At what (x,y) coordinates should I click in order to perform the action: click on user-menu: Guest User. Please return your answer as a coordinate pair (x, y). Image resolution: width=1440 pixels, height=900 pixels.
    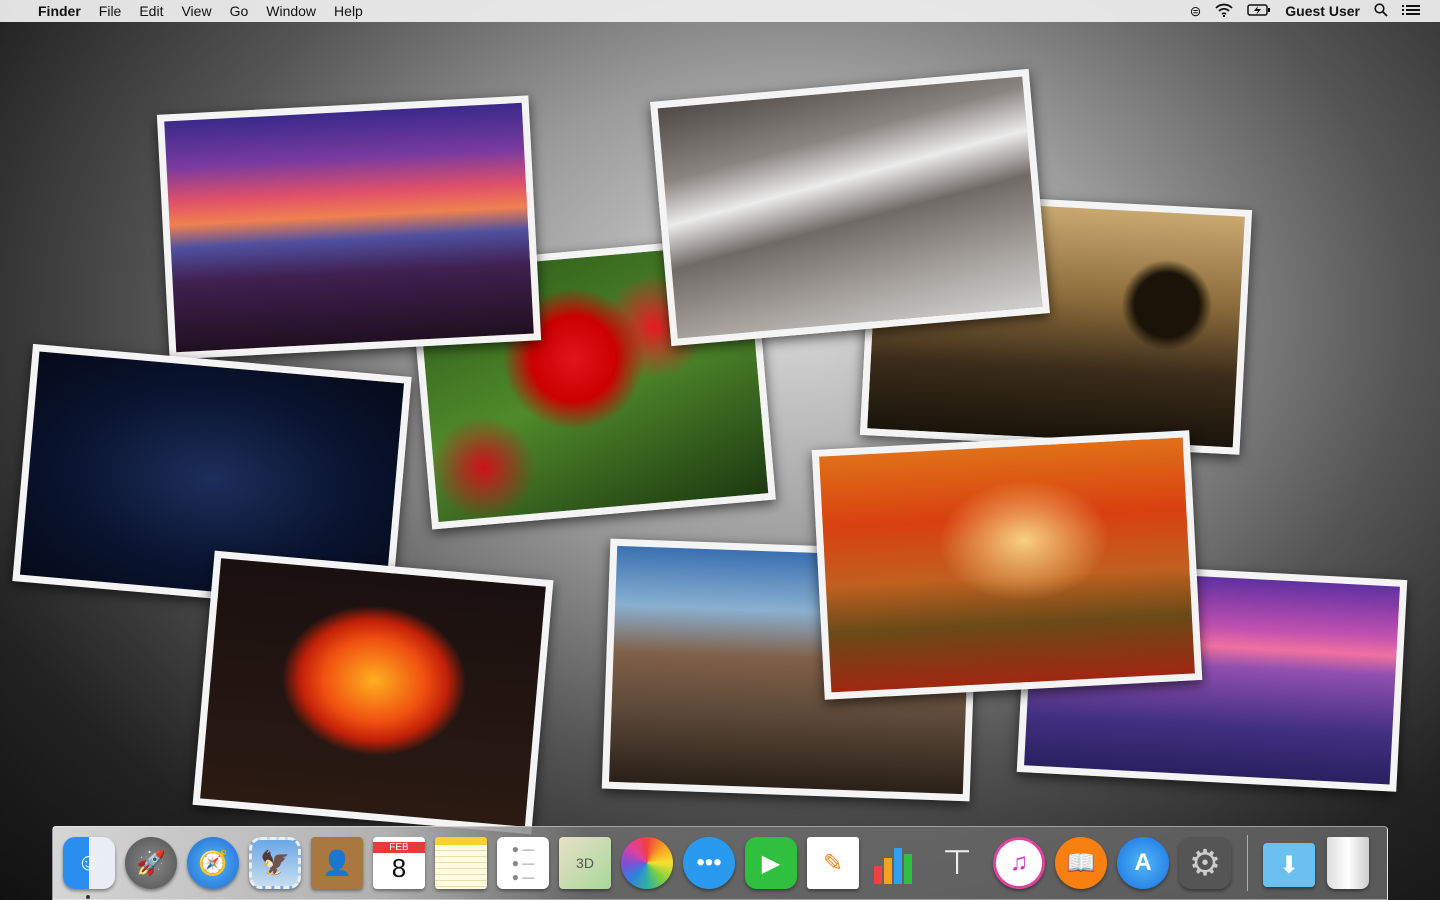
    Looking at the image, I should click on (1322, 11).